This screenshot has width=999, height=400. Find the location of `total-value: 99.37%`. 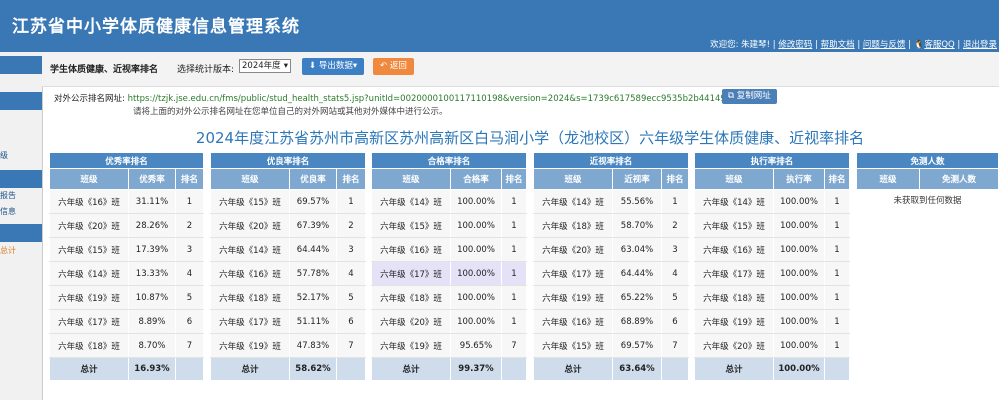

total-value: 99.37% is located at coordinates (476, 369).